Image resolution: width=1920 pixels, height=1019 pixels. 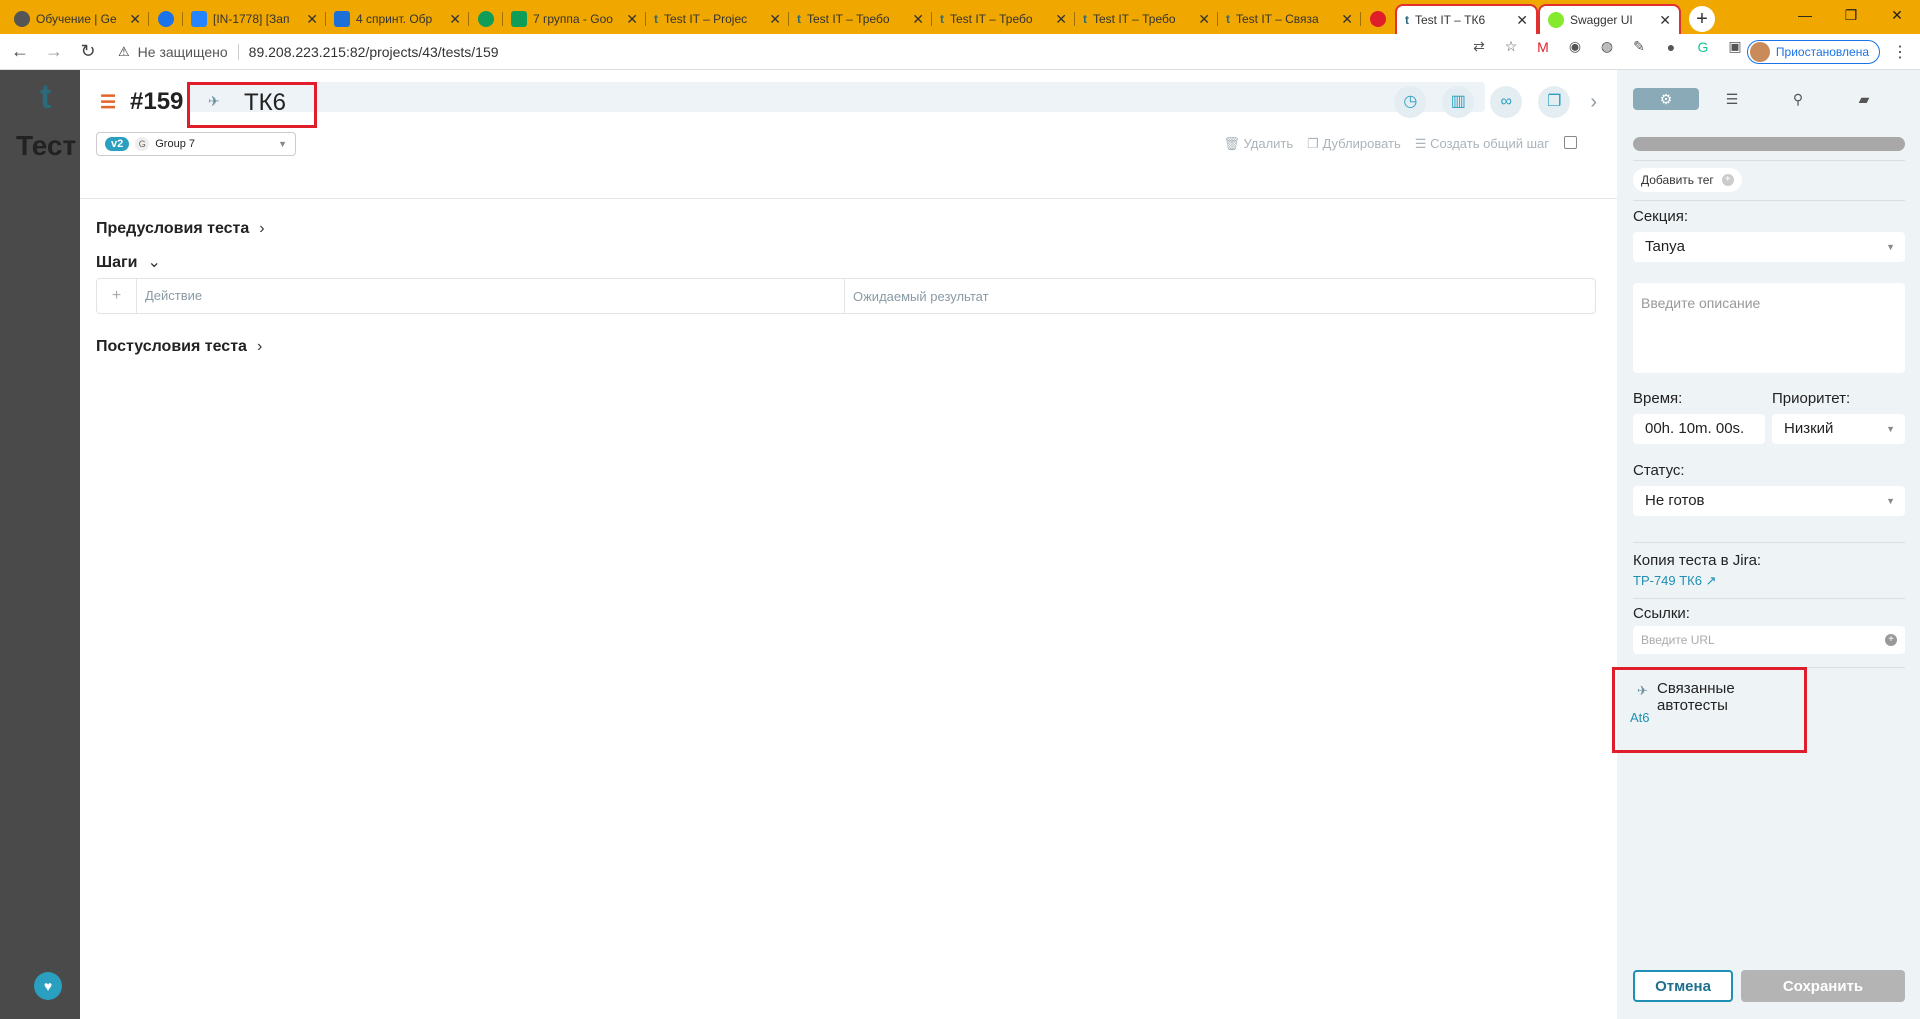 I want to click on reload-icon: ↻, so click(x=88, y=51).